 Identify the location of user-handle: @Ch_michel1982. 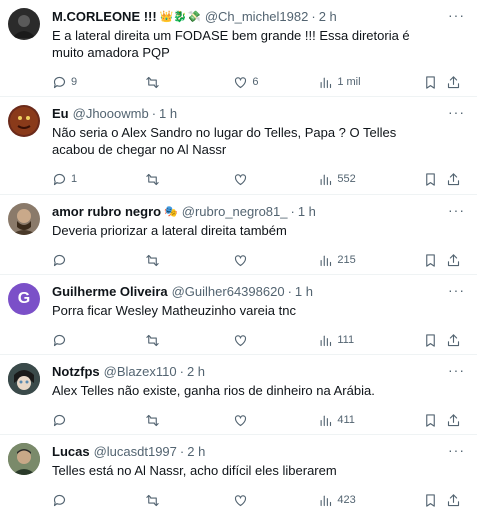
(257, 17).